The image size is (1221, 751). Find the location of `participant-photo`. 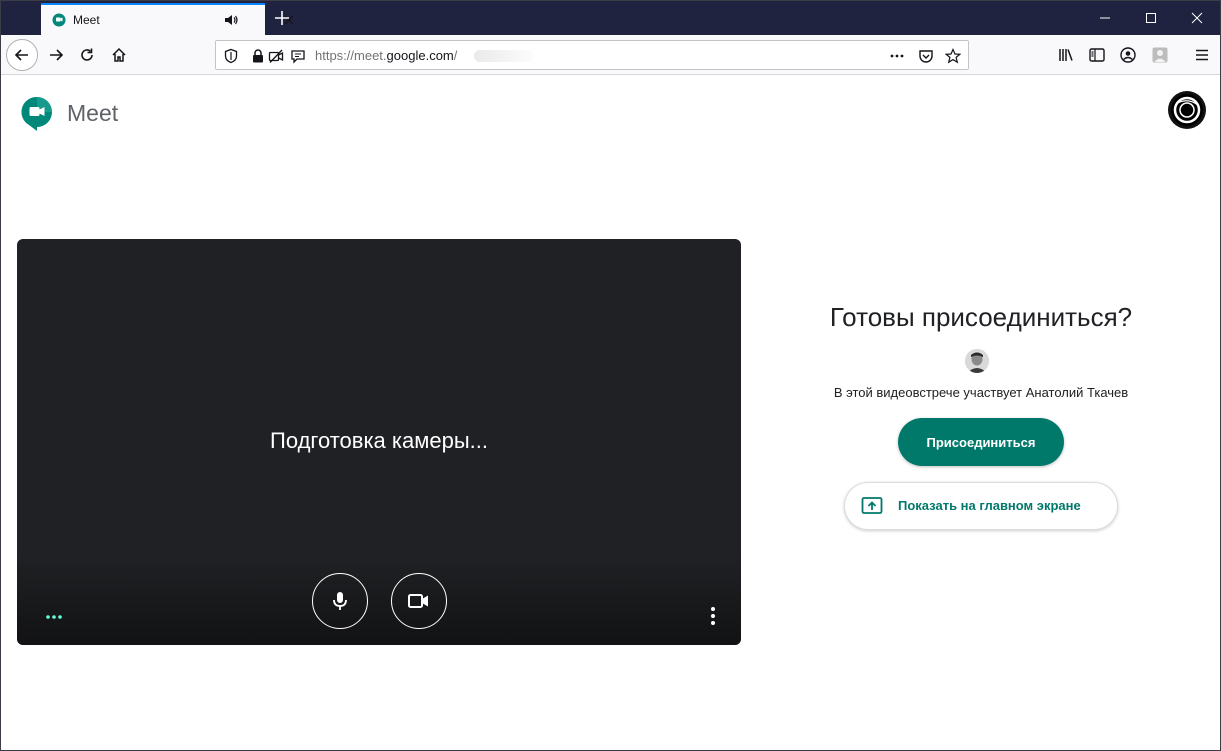

participant-photo is located at coordinates (977, 361).